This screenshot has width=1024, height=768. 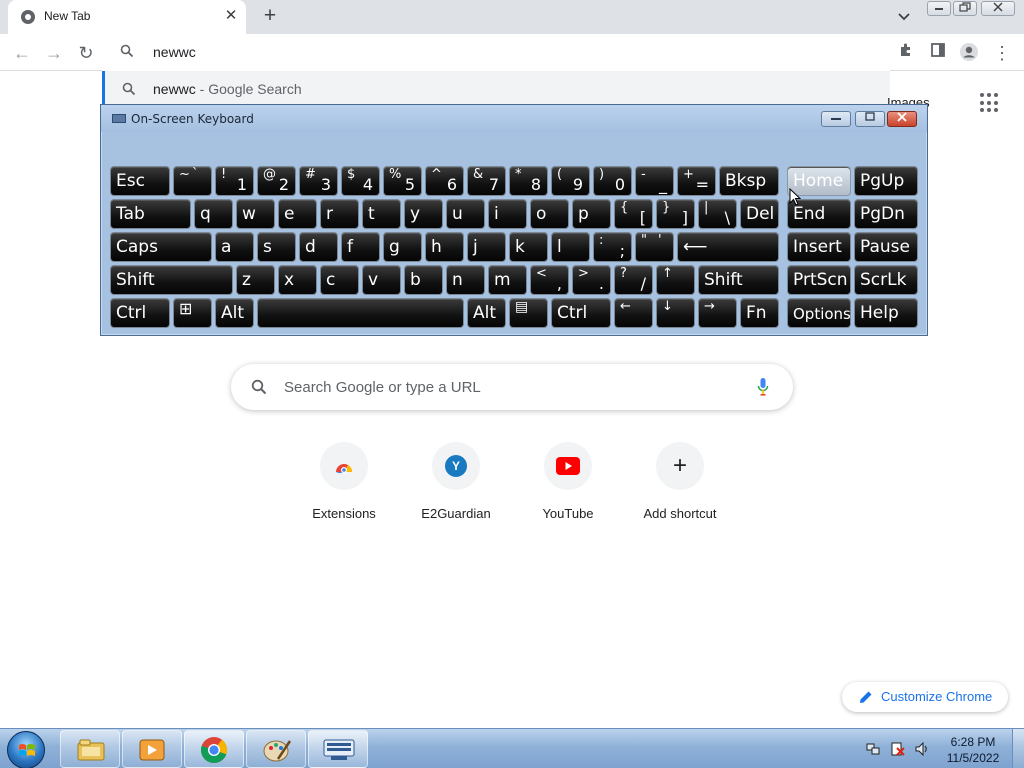 I want to click on key-x: x, so click(x=297, y=280).